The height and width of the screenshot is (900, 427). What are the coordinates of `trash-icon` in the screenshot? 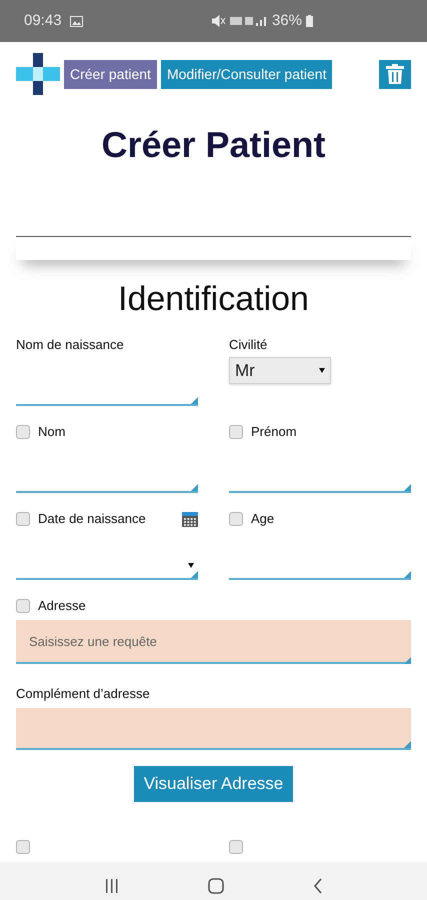 It's located at (395, 74).